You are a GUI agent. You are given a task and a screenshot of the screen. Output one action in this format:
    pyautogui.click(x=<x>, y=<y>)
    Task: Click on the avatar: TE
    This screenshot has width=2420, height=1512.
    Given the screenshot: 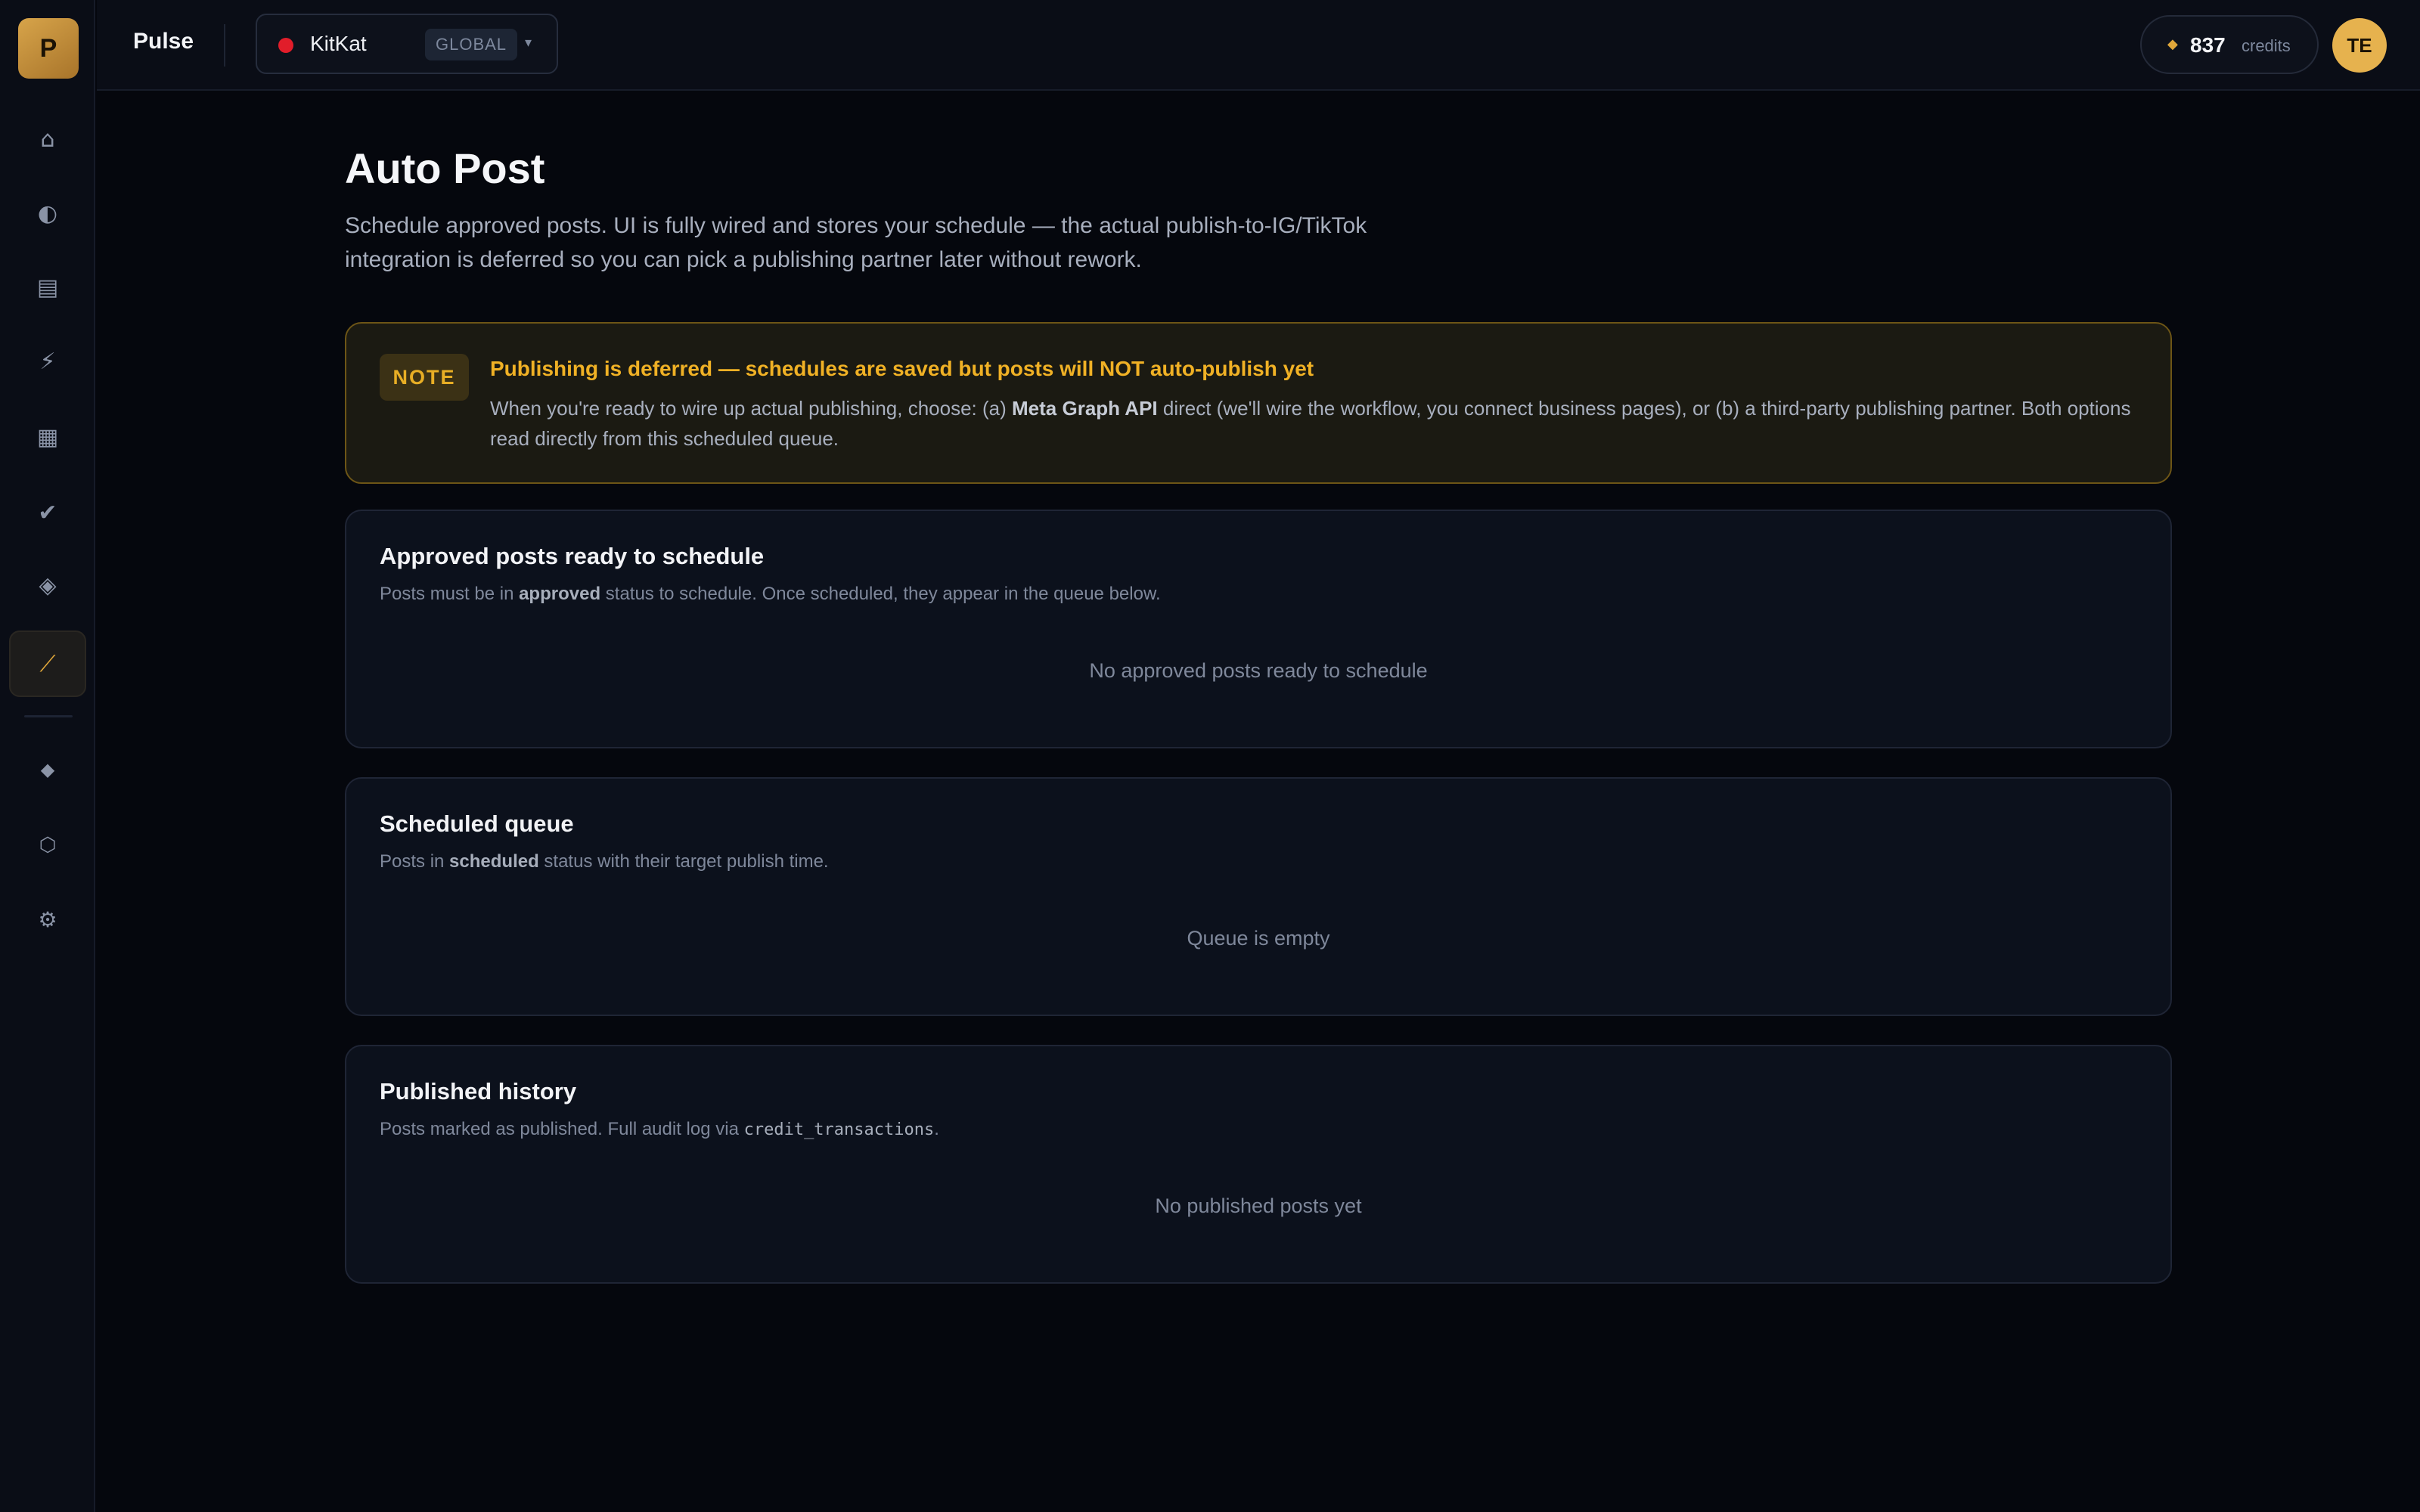 What is the action you would take?
    pyautogui.click(x=2359, y=46)
    